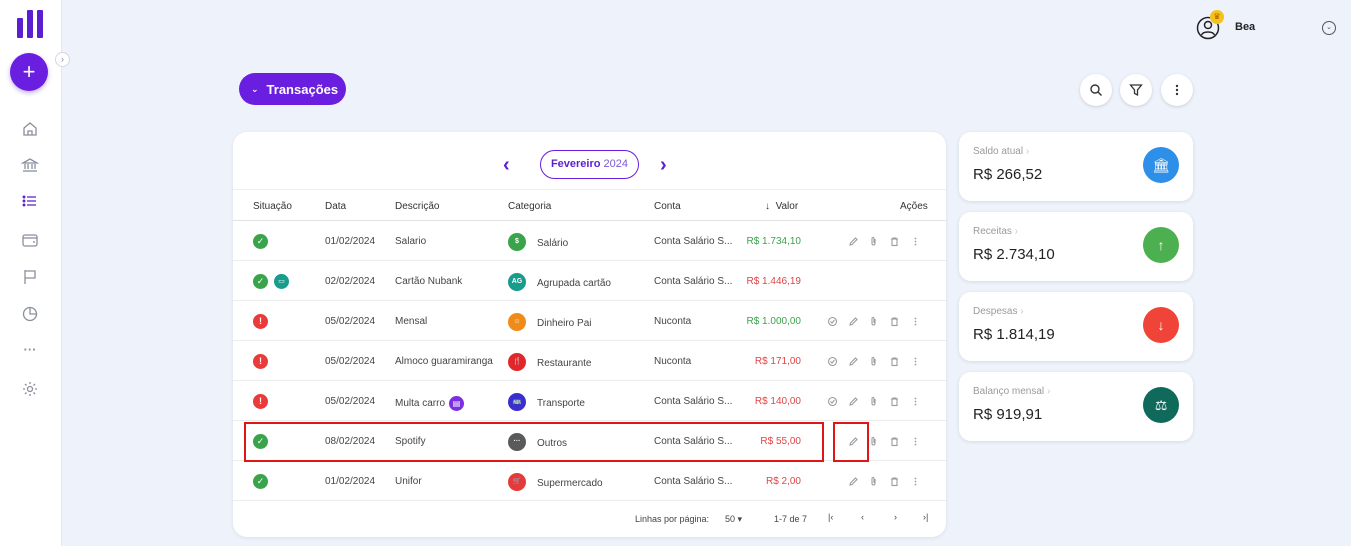 The image size is (1351, 546). What do you see at coordinates (862, 517) in the screenshot?
I see `prev-page-button: ‹` at bounding box center [862, 517].